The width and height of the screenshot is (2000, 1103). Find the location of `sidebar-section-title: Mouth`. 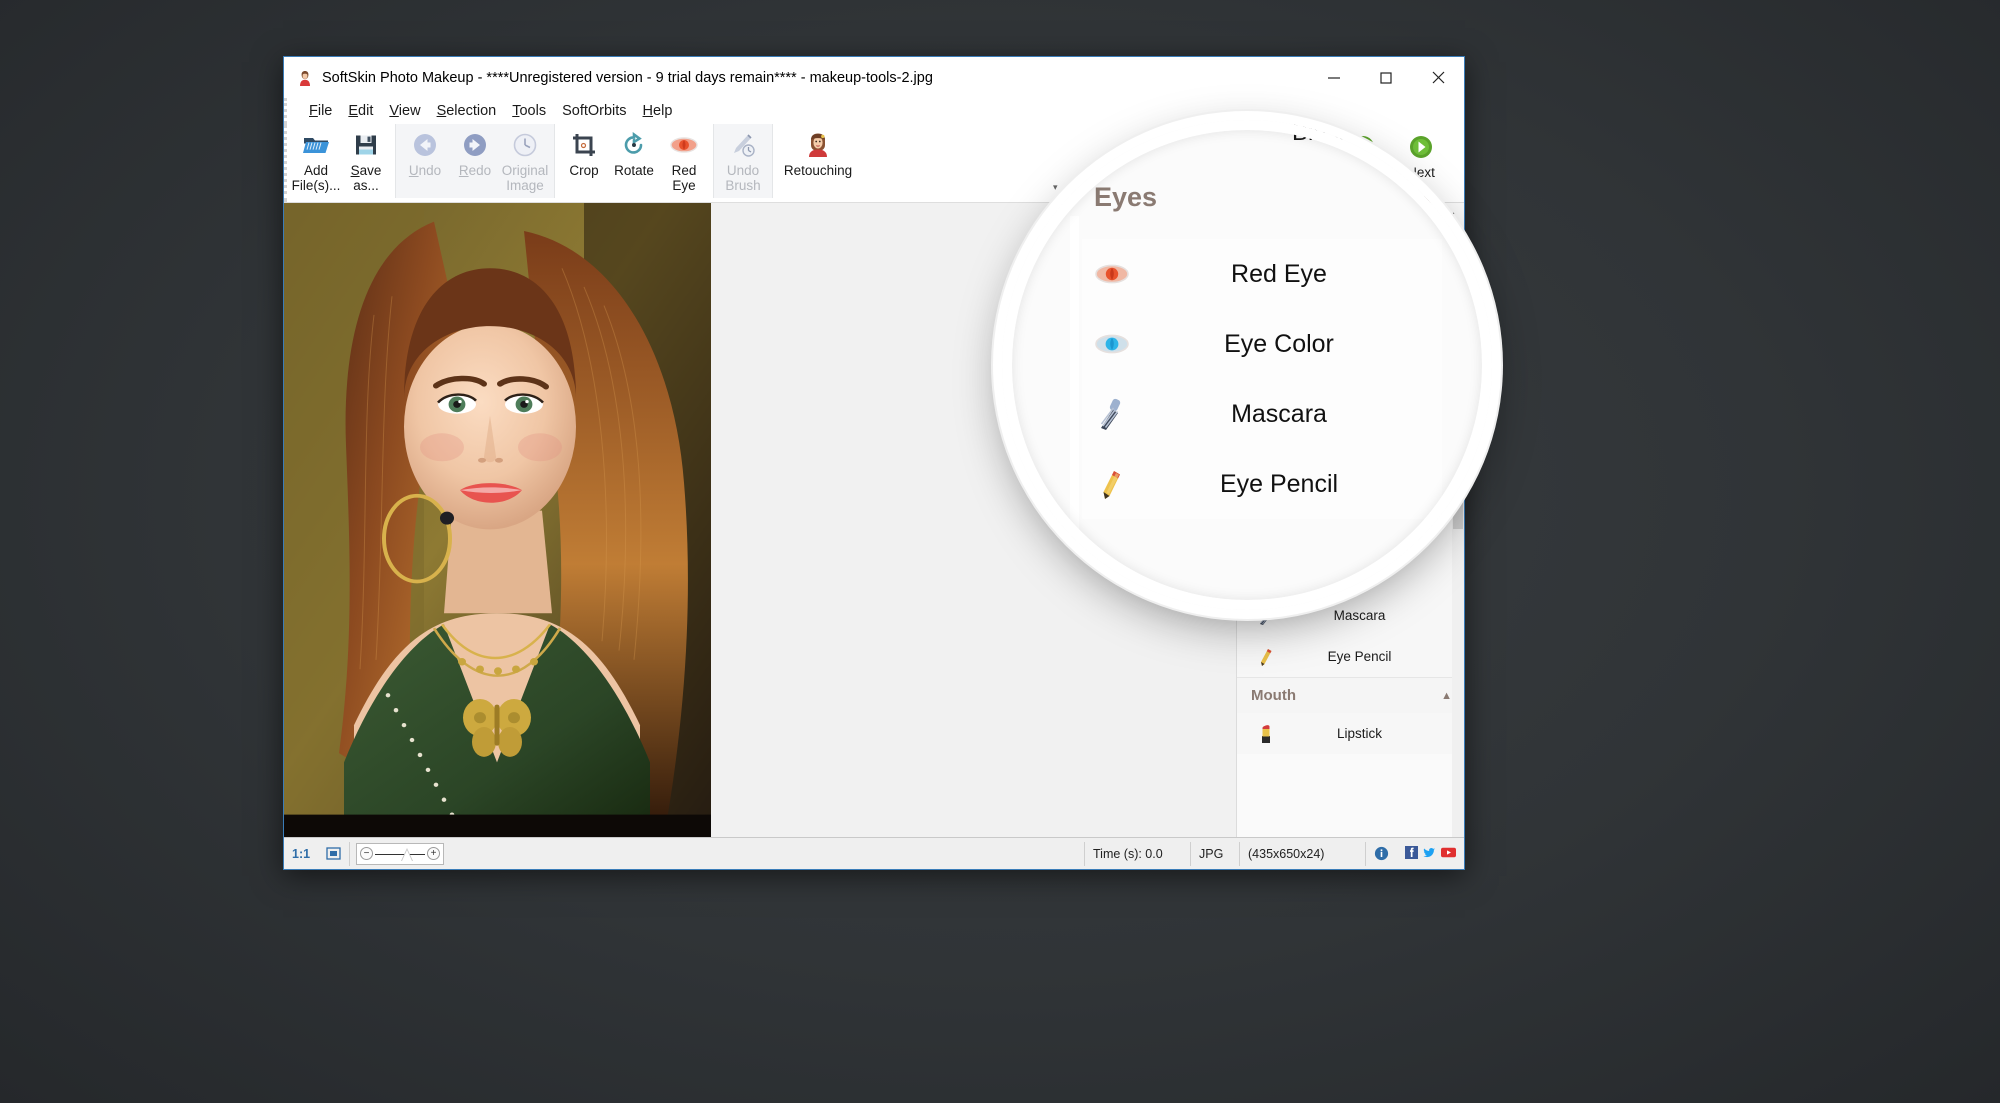

sidebar-section-title: Mouth is located at coordinates (1273, 695).